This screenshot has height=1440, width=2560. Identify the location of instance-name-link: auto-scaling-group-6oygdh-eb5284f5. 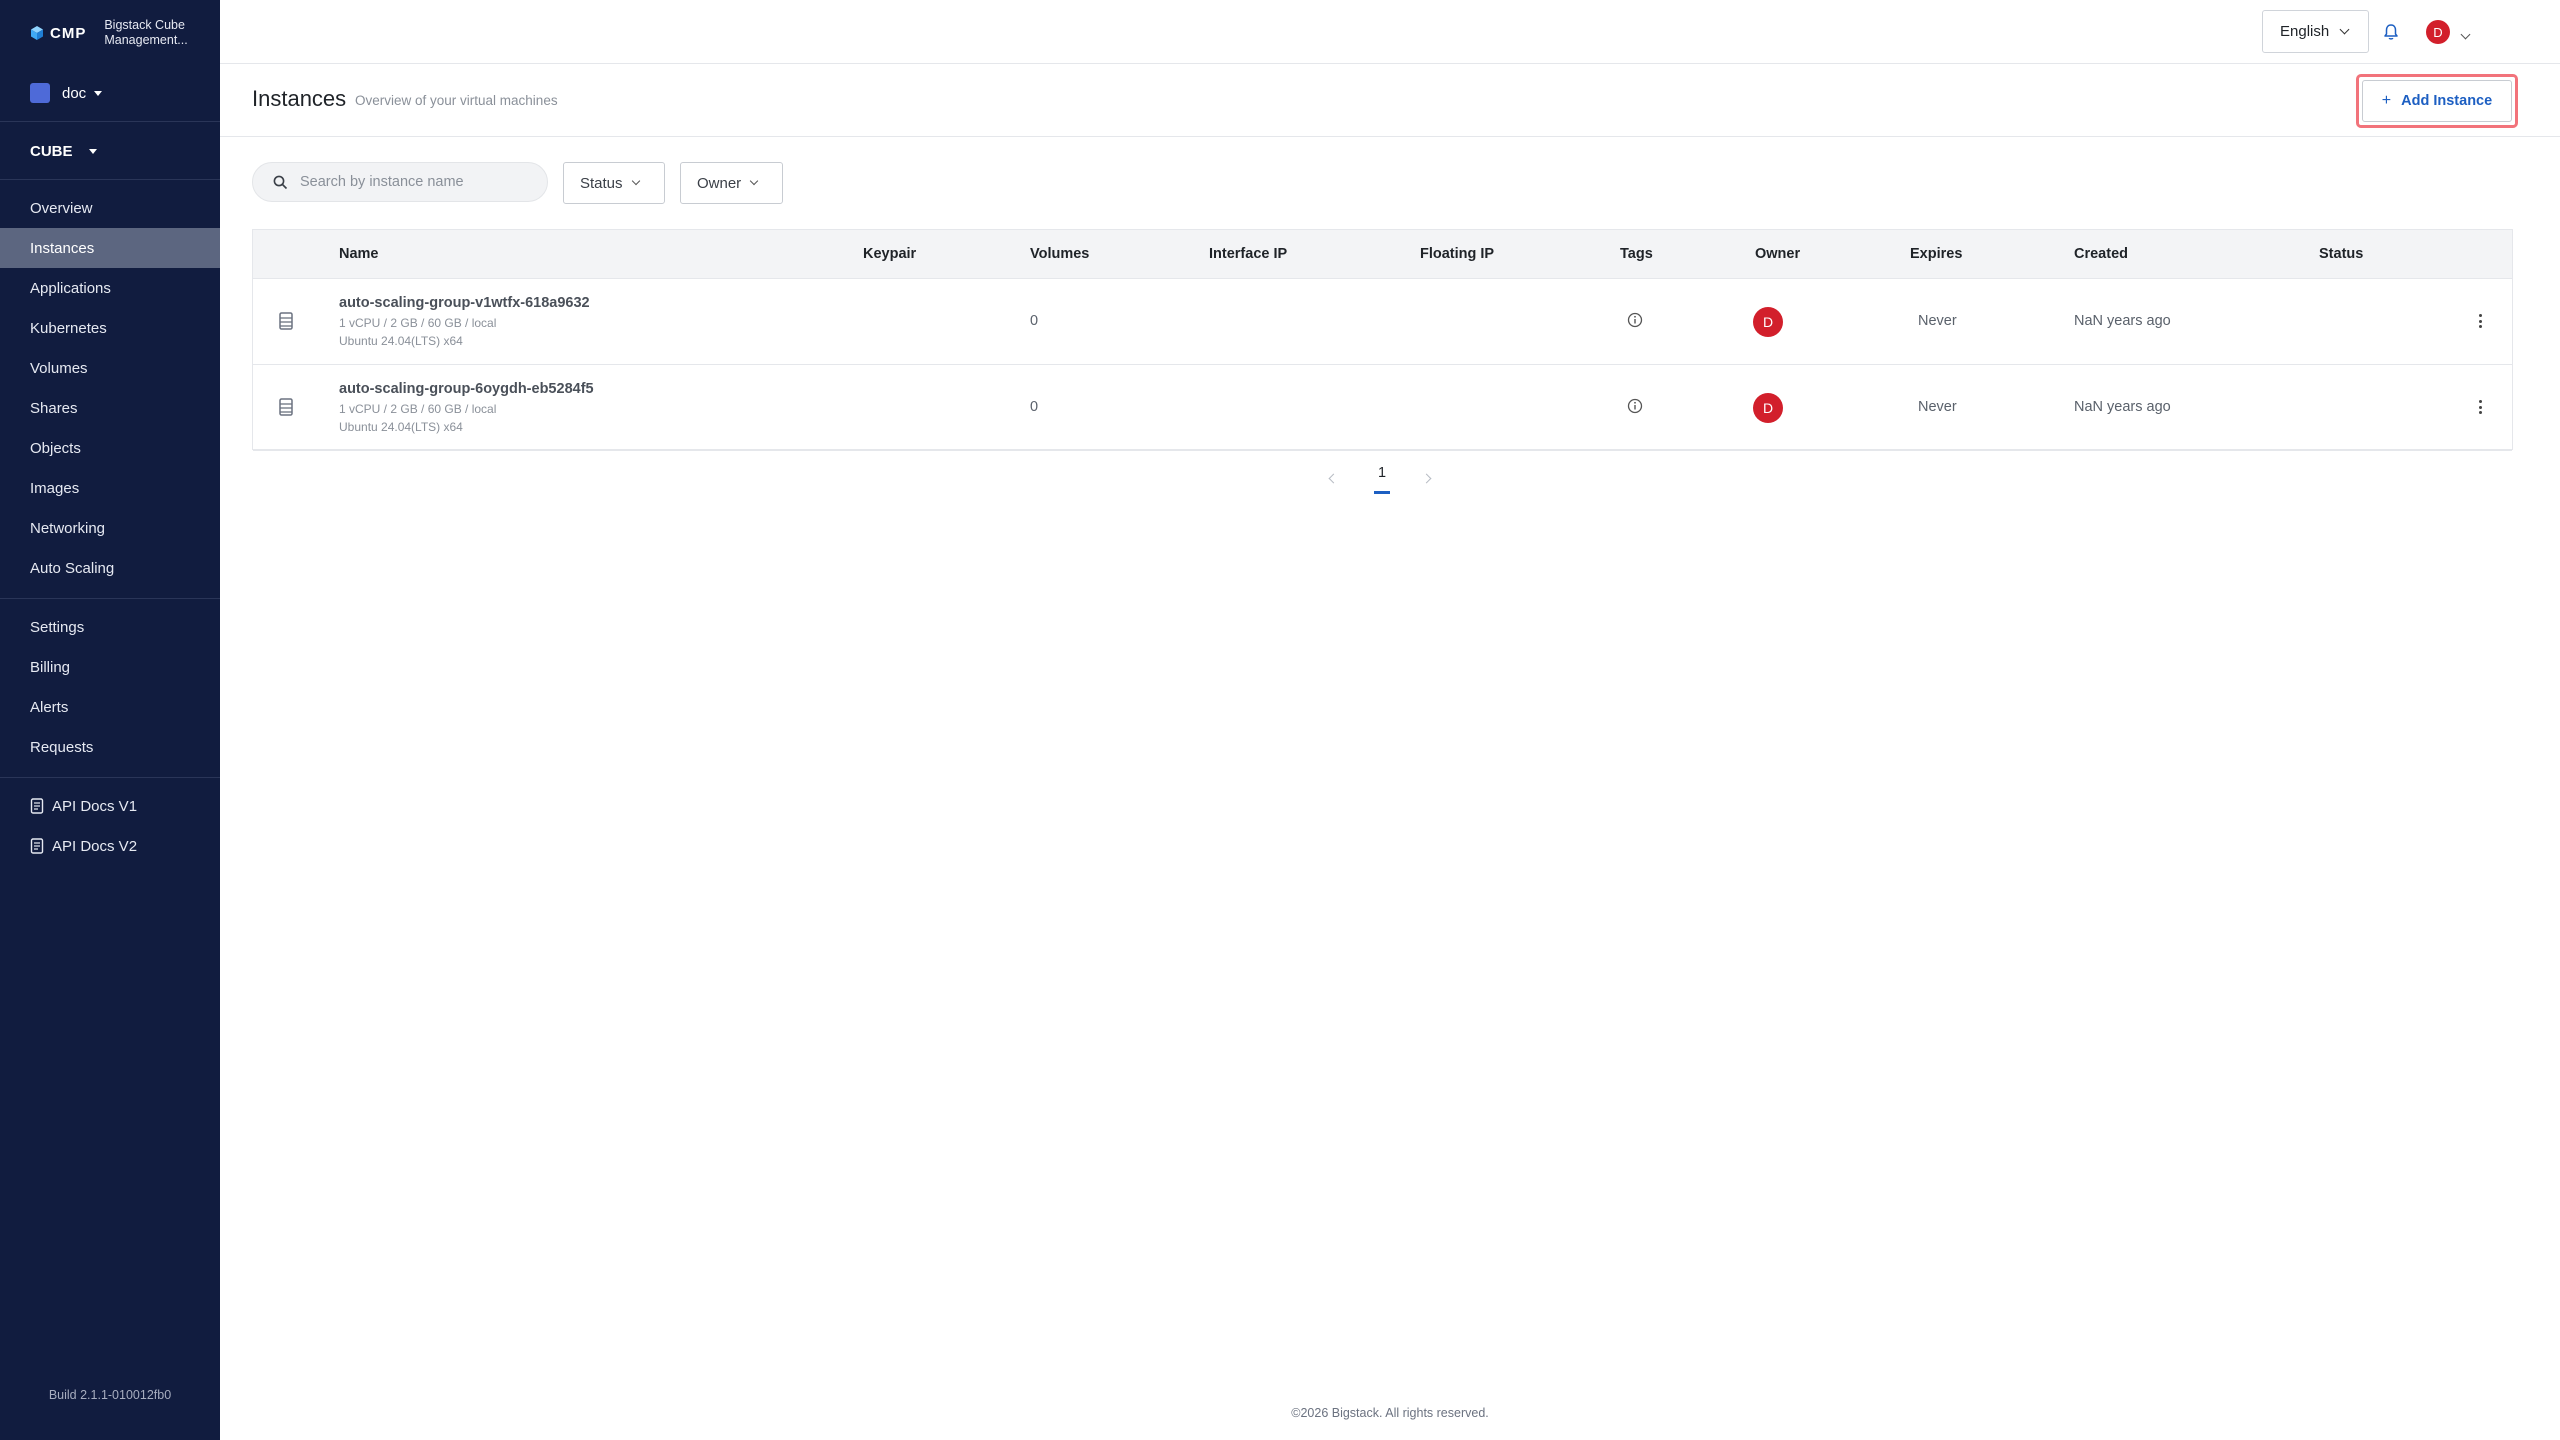
(466, 389).